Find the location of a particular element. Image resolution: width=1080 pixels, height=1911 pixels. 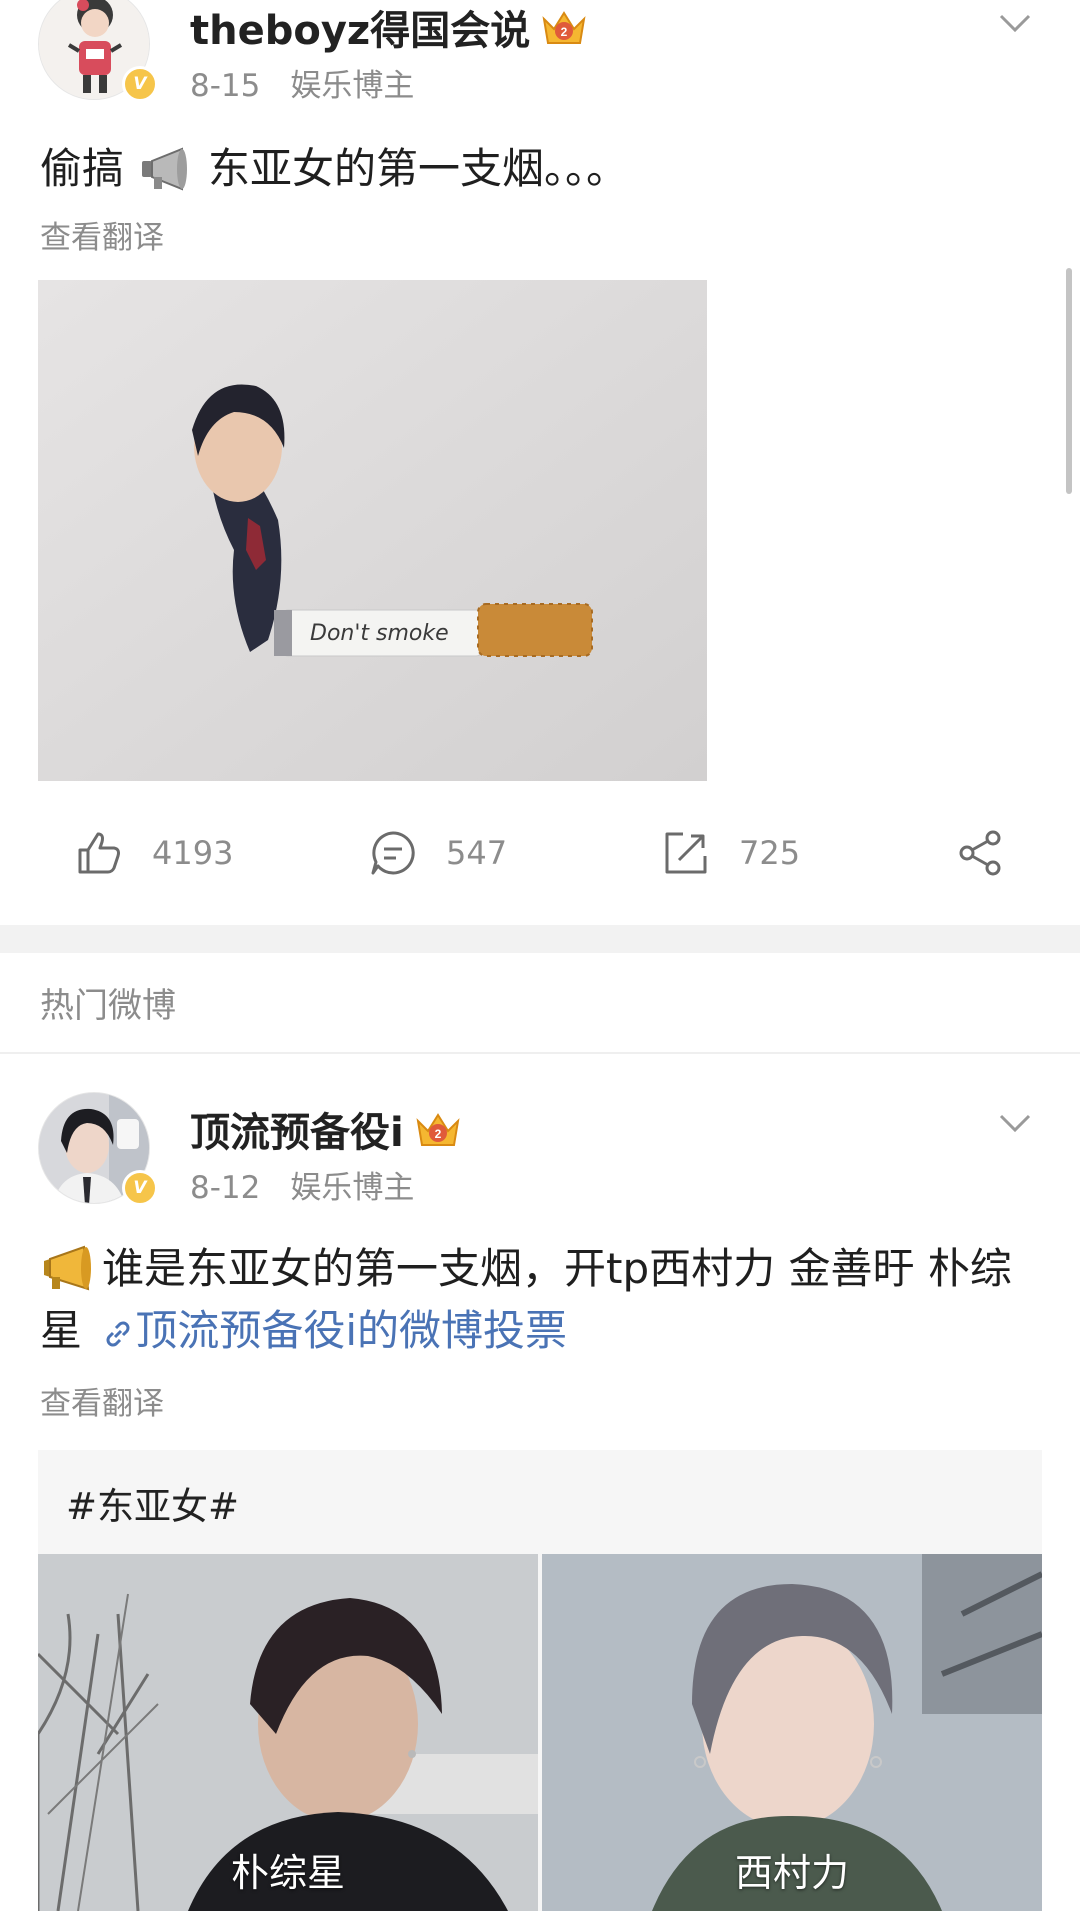

post-date: 8-15 is located at coordinates (225, 86).